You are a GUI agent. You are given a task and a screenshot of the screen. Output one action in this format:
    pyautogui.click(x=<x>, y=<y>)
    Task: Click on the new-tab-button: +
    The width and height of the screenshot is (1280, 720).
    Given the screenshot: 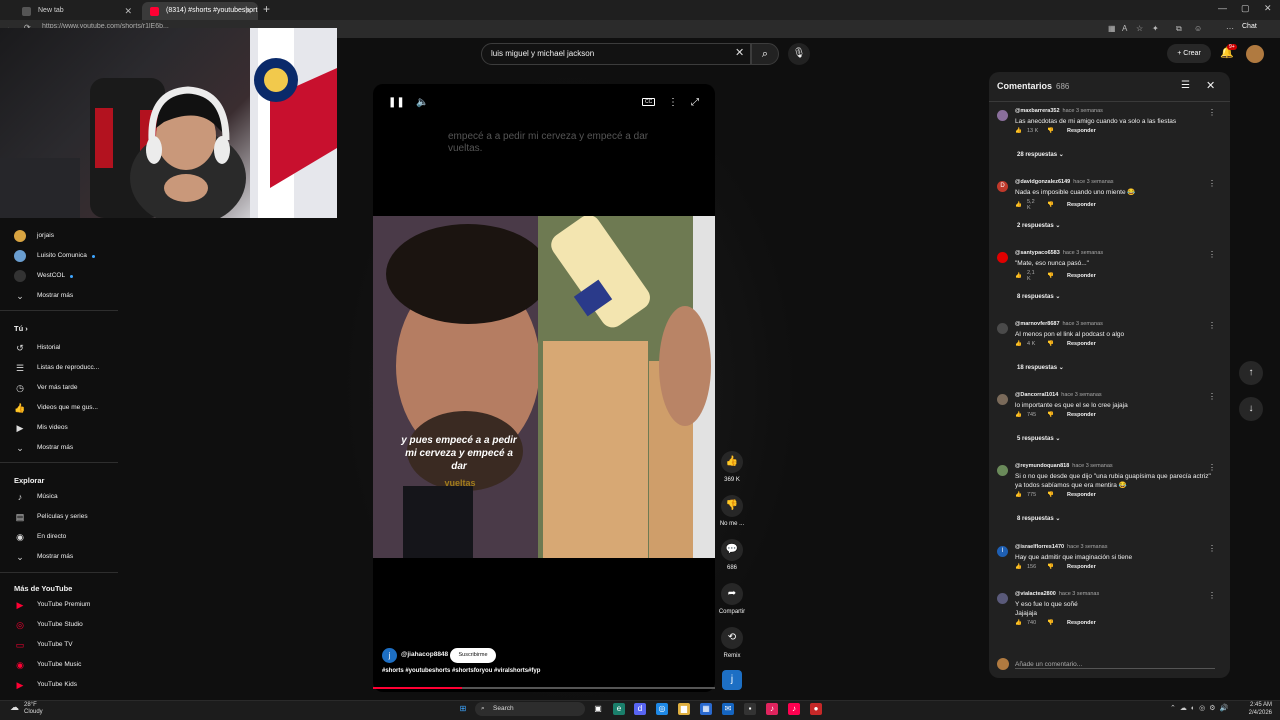 What is the action you would take?
    pyautogui.click(x=266, y=9)
    